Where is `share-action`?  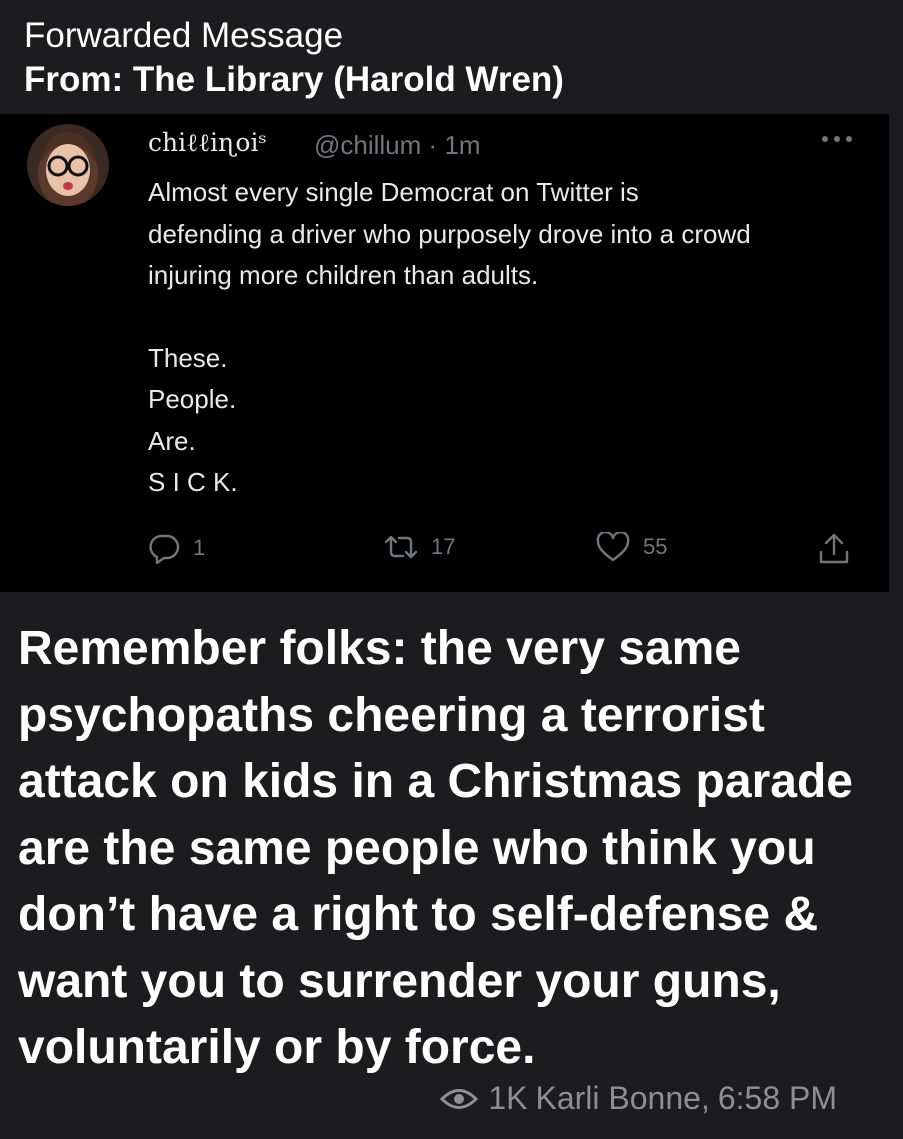
share-action is located at coordinates (834, 549).